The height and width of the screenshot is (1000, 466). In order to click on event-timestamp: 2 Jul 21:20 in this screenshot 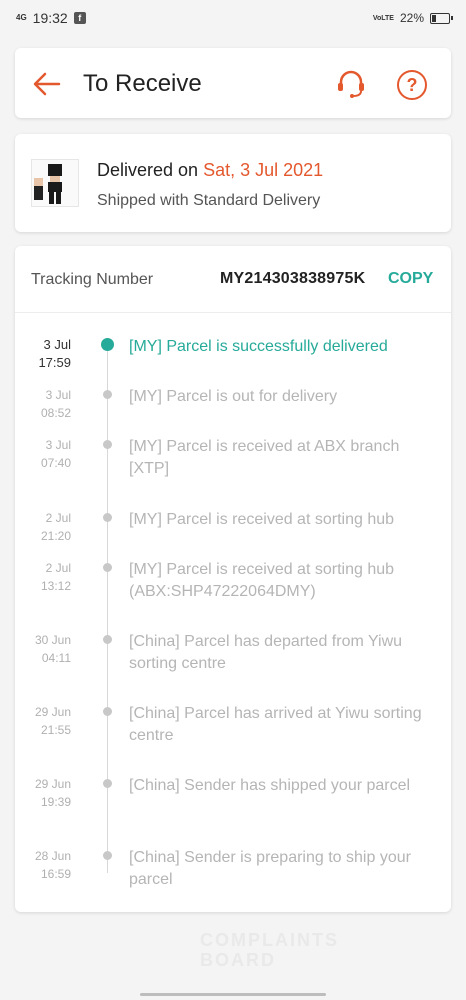, I will do `click(43, 527)`.